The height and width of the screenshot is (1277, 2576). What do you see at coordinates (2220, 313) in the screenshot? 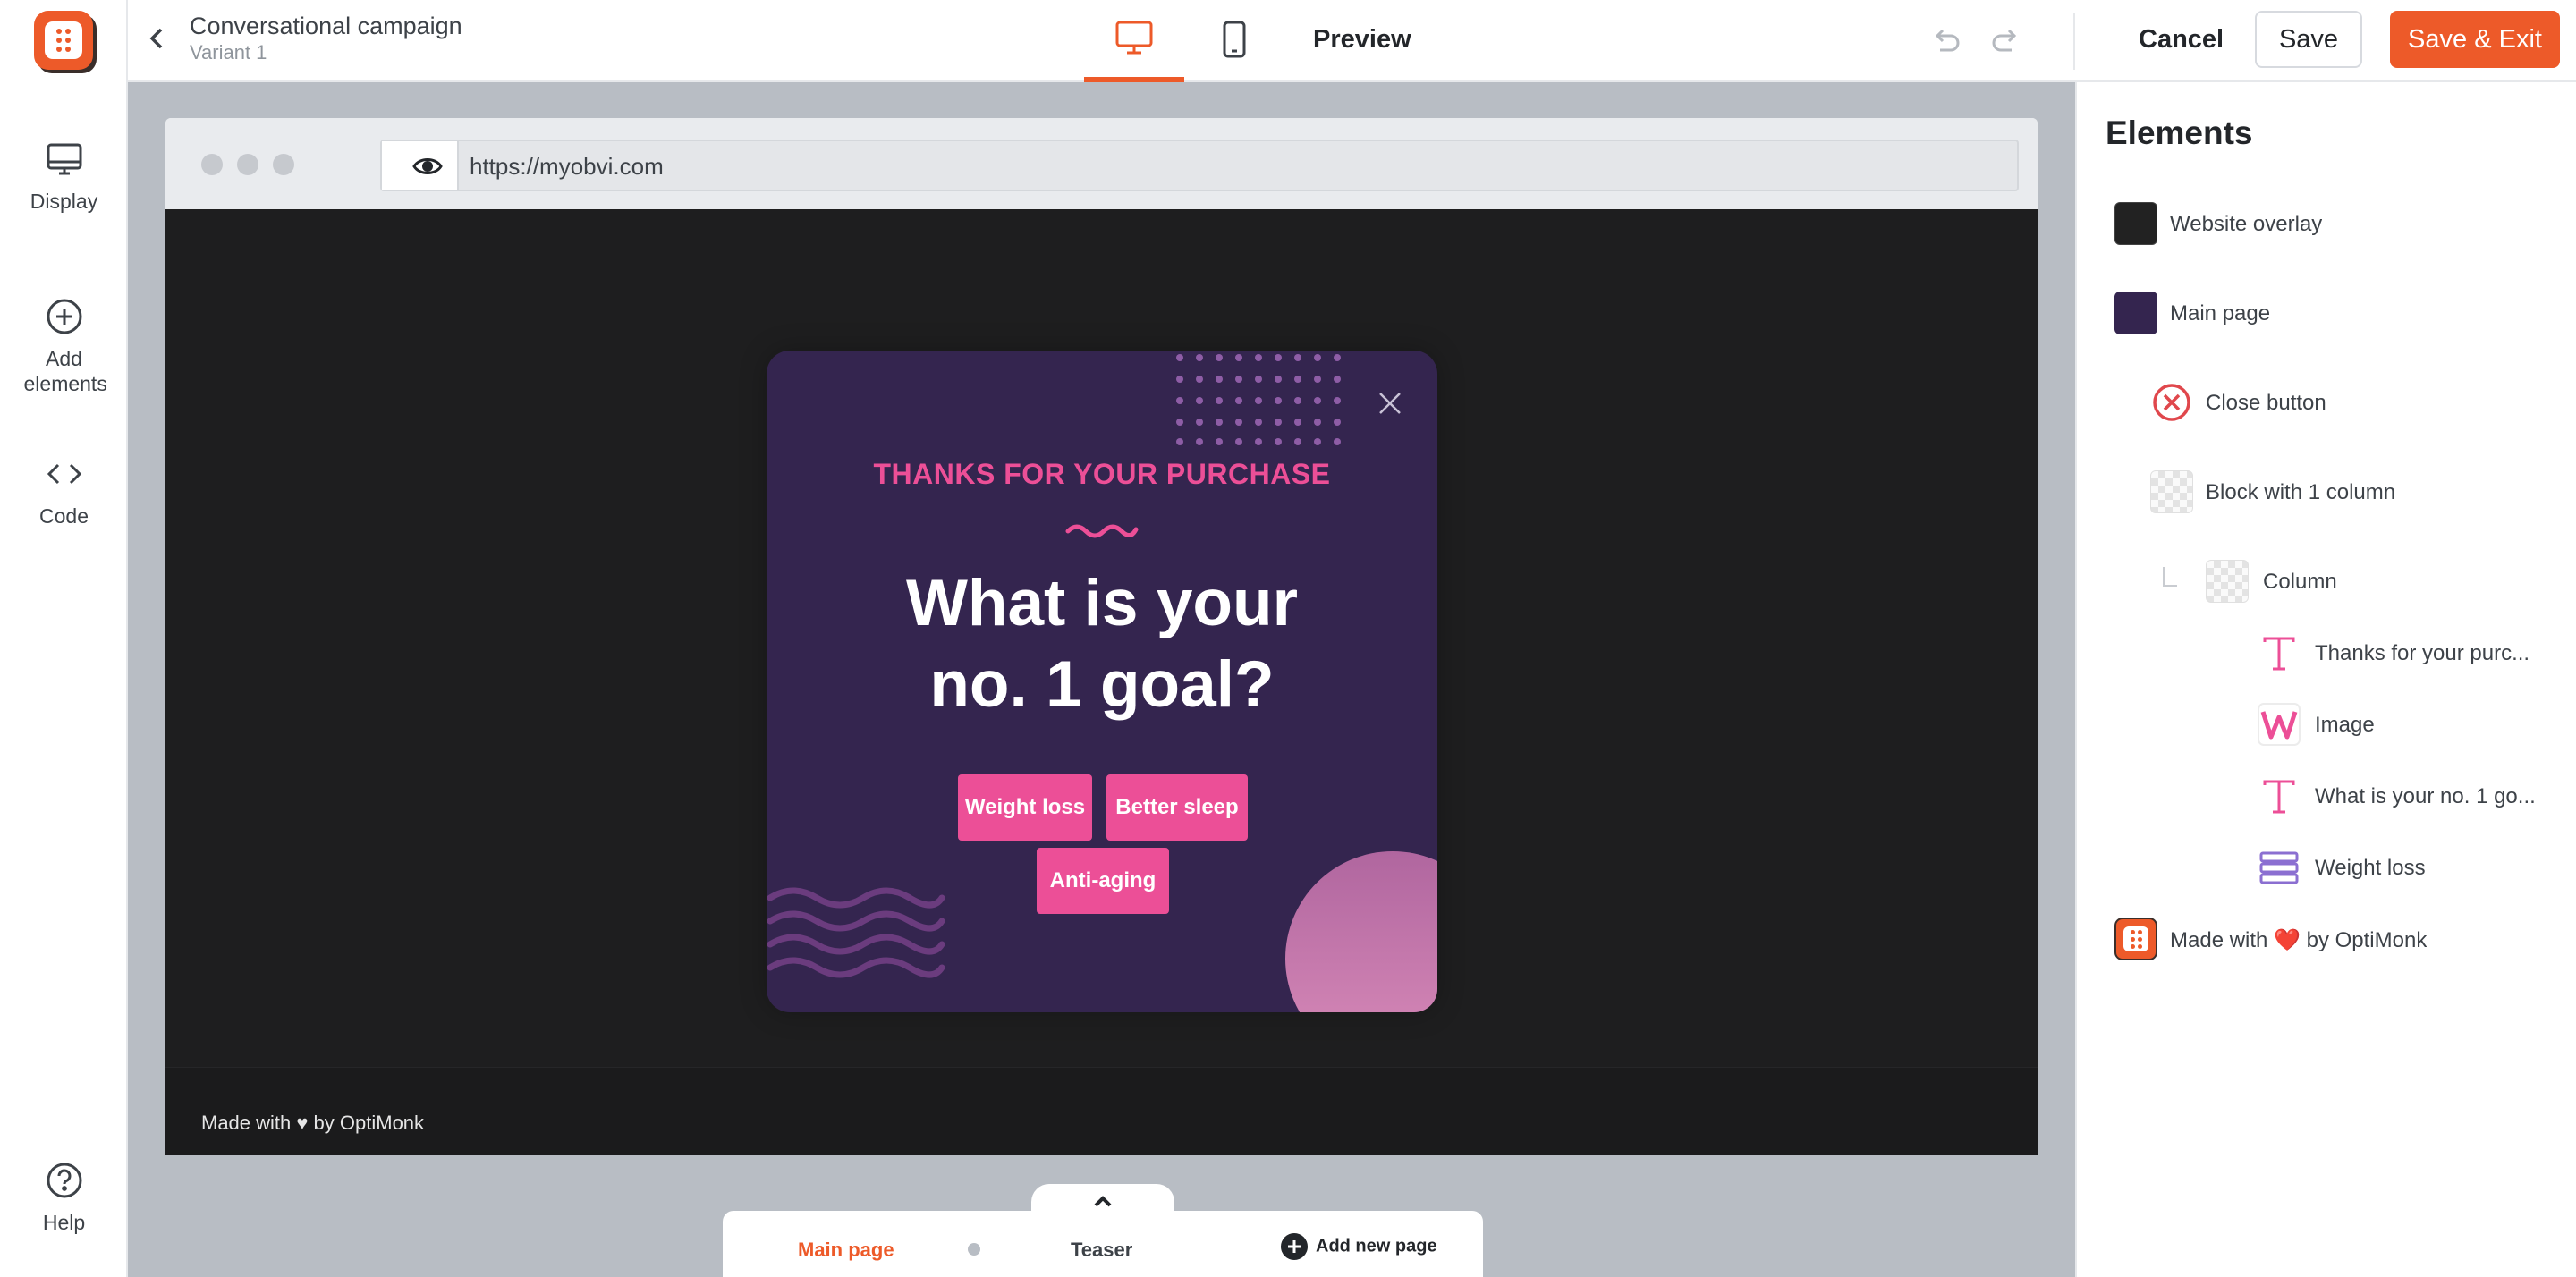
I see `element-label: Main page` at bounding box center [2220, 313].